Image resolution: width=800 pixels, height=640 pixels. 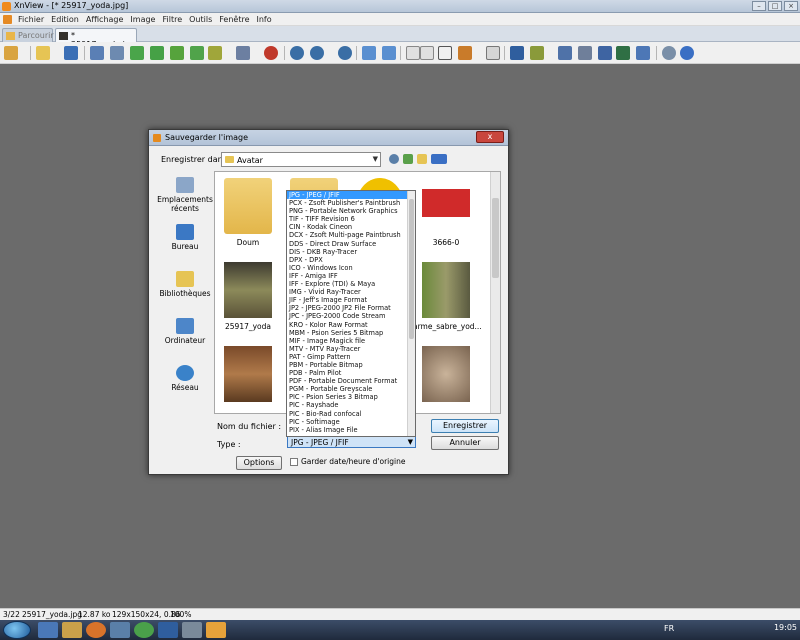 I want to click on photoshop-icon, so click(x=168, y=630).